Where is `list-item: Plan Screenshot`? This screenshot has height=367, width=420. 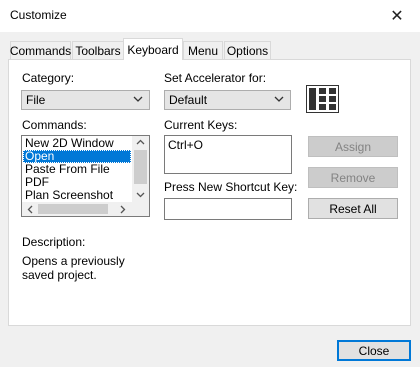
list-item: Plan Screenshot is located at coordinates (68, 195).